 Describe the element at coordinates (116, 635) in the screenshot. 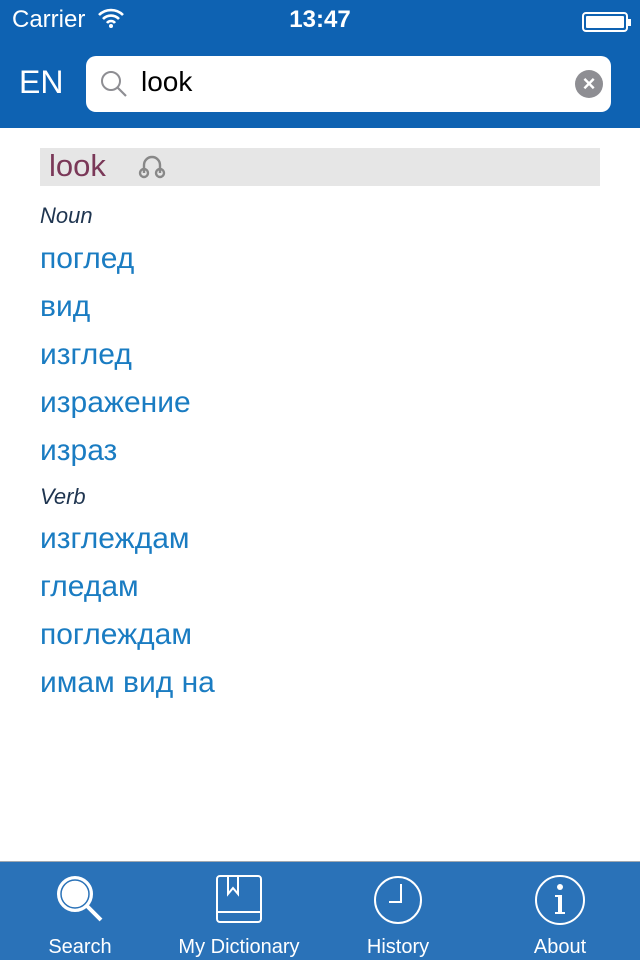

I see `translation-link: поглеждам` at that location.